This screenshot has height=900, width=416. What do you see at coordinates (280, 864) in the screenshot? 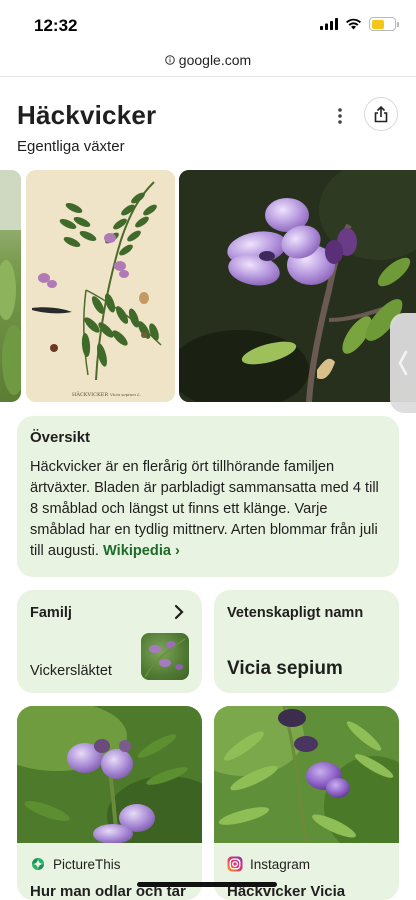
I see `article-source-name: Instagram` at bounding box center [280, 864].